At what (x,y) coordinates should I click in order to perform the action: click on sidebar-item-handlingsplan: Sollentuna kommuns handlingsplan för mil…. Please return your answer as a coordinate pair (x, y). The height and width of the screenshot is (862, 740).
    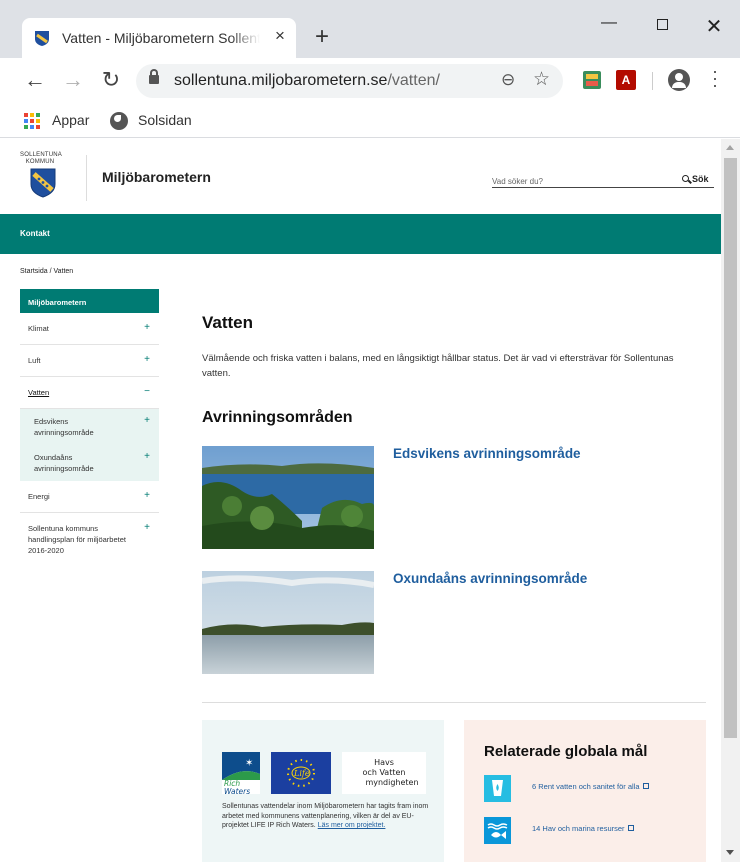
    Looking at the image, I should click on (89, 539).